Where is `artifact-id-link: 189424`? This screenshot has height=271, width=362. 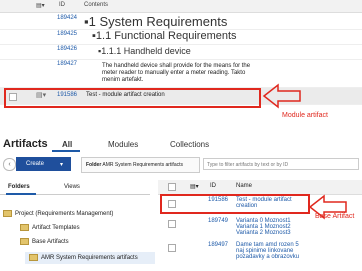 artifact-id-link: 189424 is located at coordinates (67, 18).